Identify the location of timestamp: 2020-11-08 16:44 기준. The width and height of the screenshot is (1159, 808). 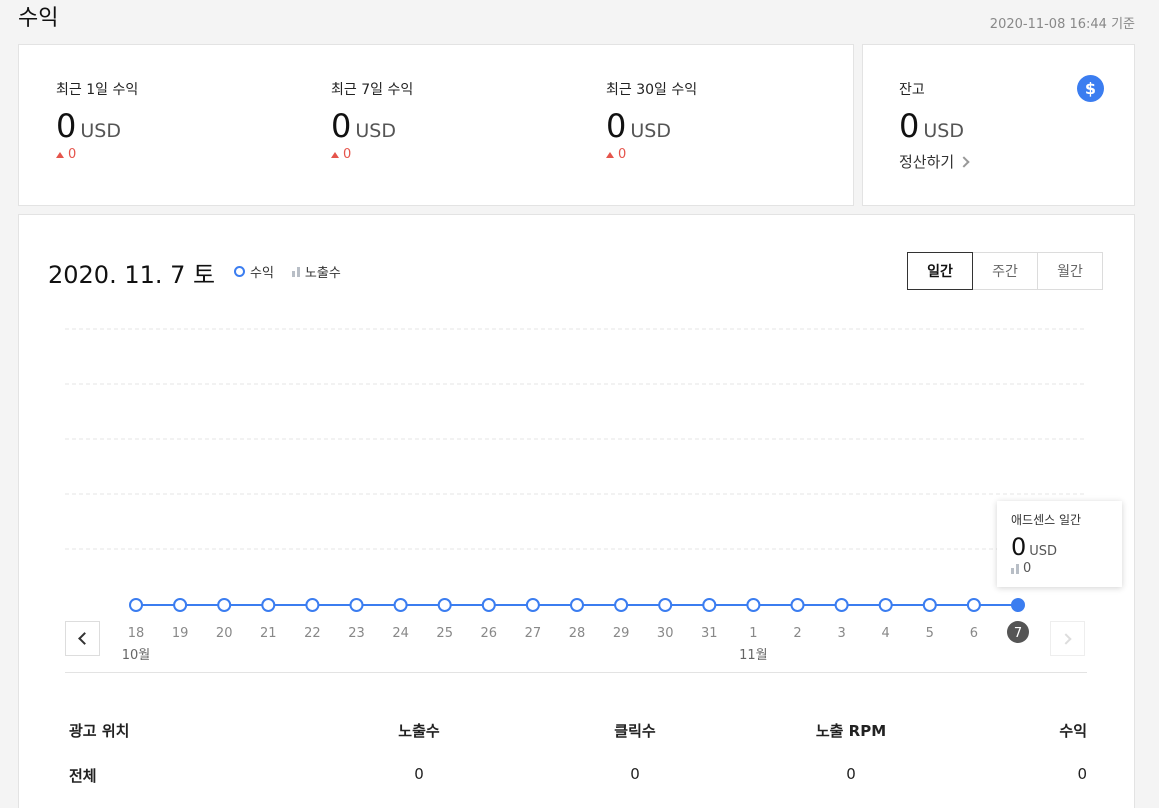
(1062, 24).